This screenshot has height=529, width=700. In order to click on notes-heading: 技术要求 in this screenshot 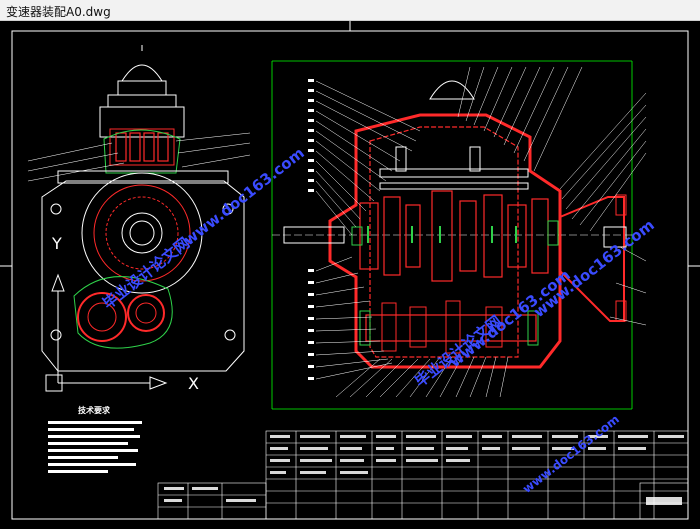, I will do `click(94, 410)`.